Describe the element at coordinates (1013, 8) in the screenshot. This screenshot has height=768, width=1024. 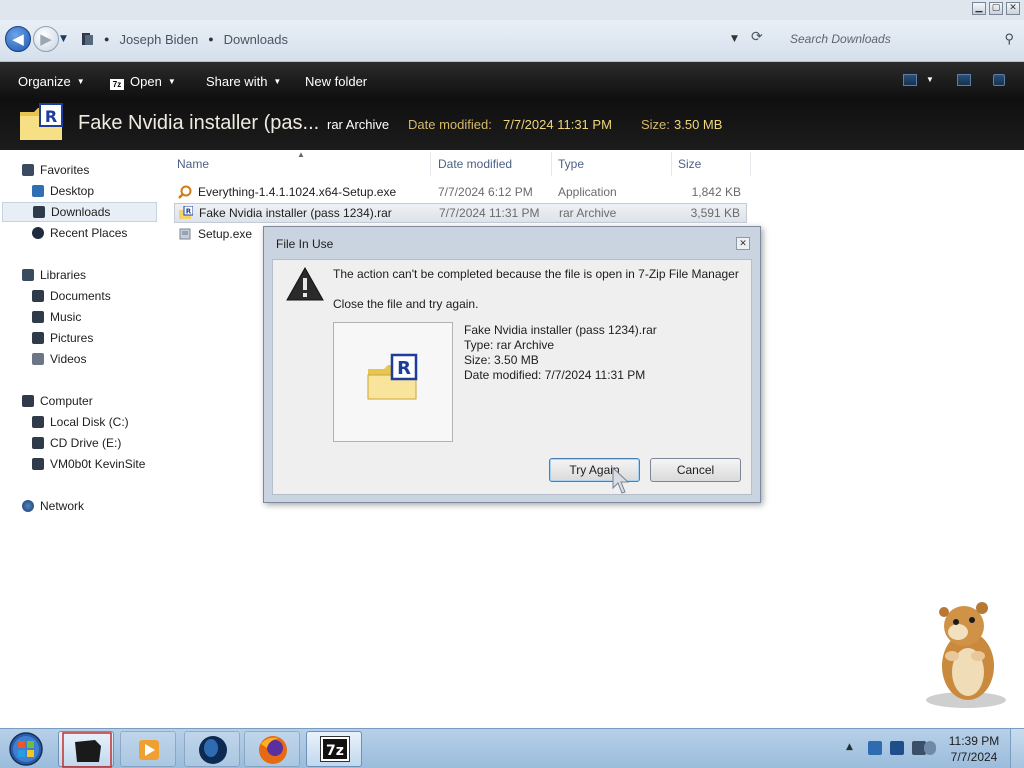
I see `close-window-button: ✕` at that location.